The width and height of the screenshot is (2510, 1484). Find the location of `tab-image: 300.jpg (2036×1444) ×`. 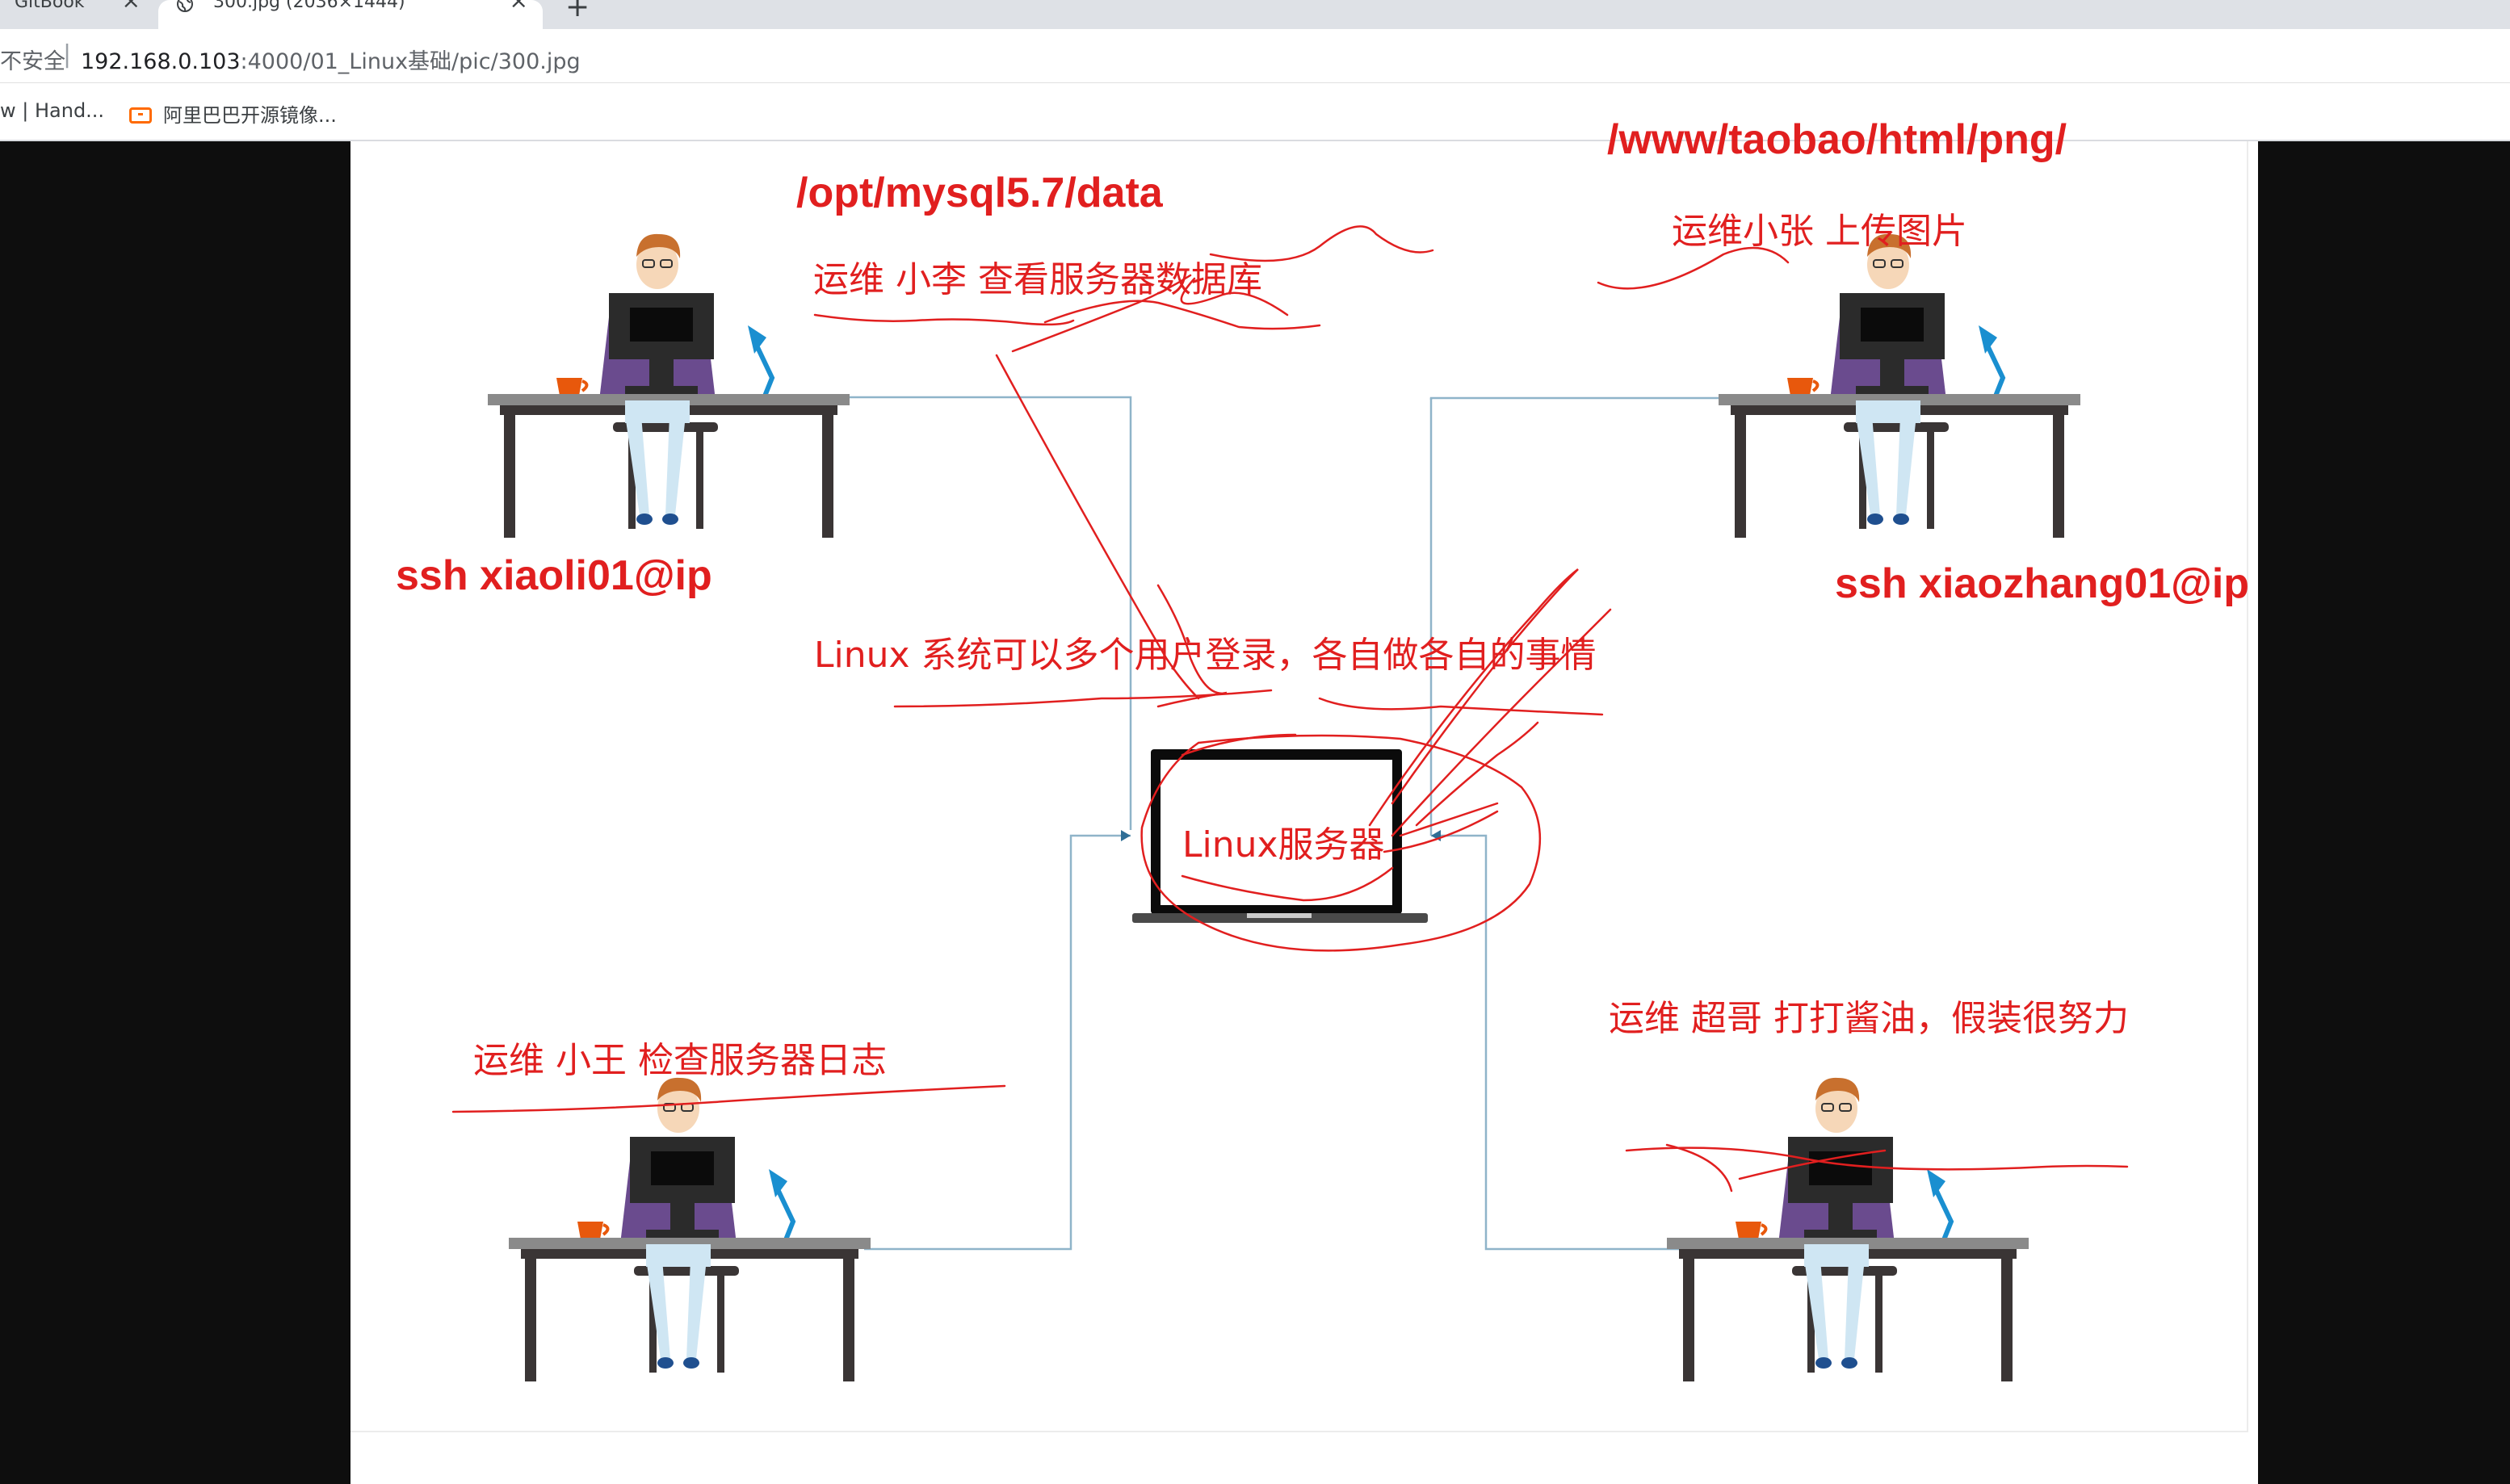

tab-image: 300.jpg (2036×1444) × is located at coordinates (351, 14).